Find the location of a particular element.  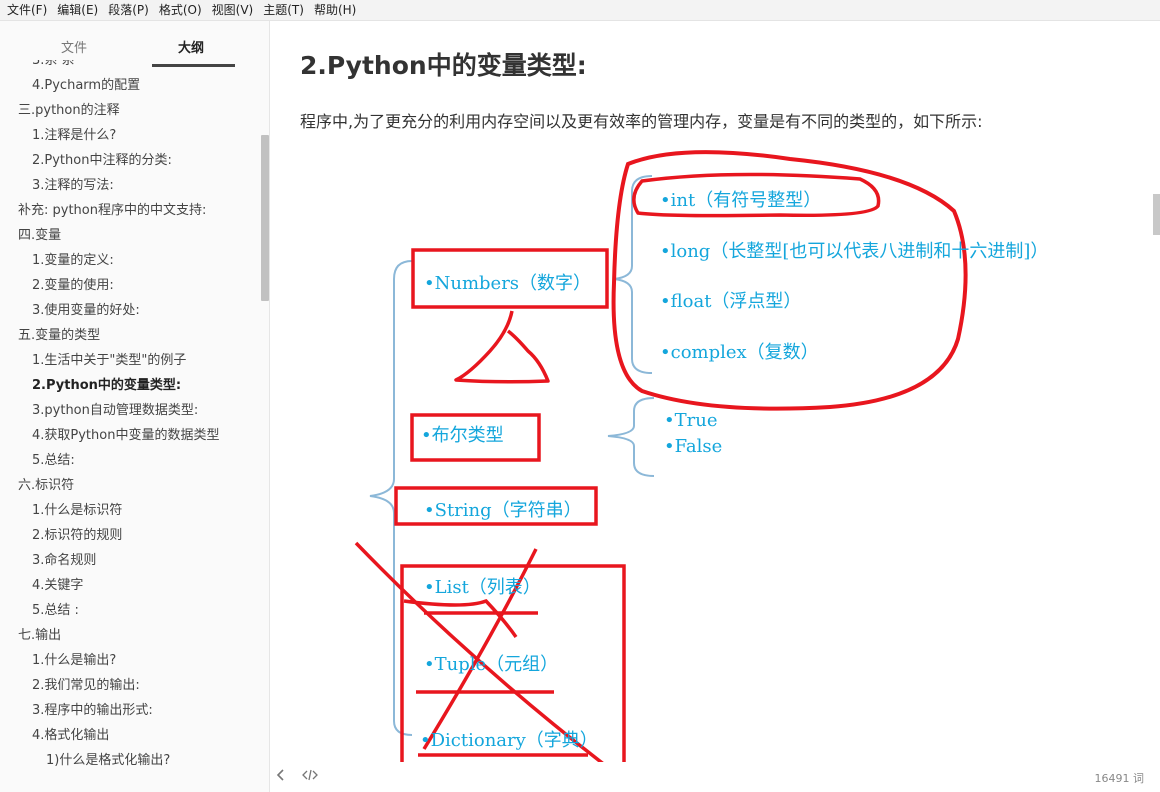

outline-item: 五.变量的类型 is located at coordinates (59, 336).